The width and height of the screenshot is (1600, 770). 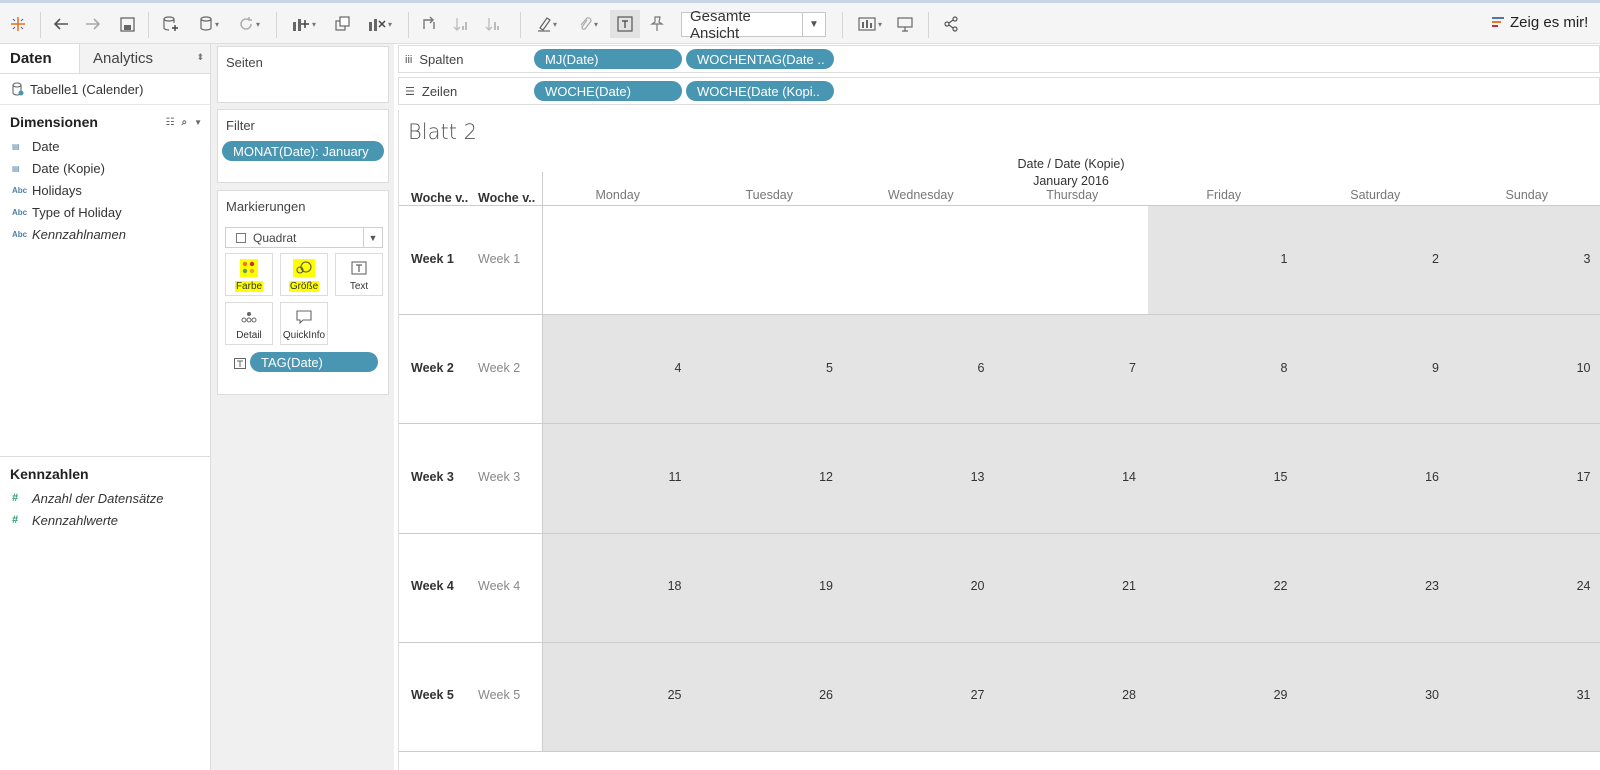 What do you see at coordinates (612, 368) in the screenshot?
I see `day-number: 4` at bounding box center [612, 368].